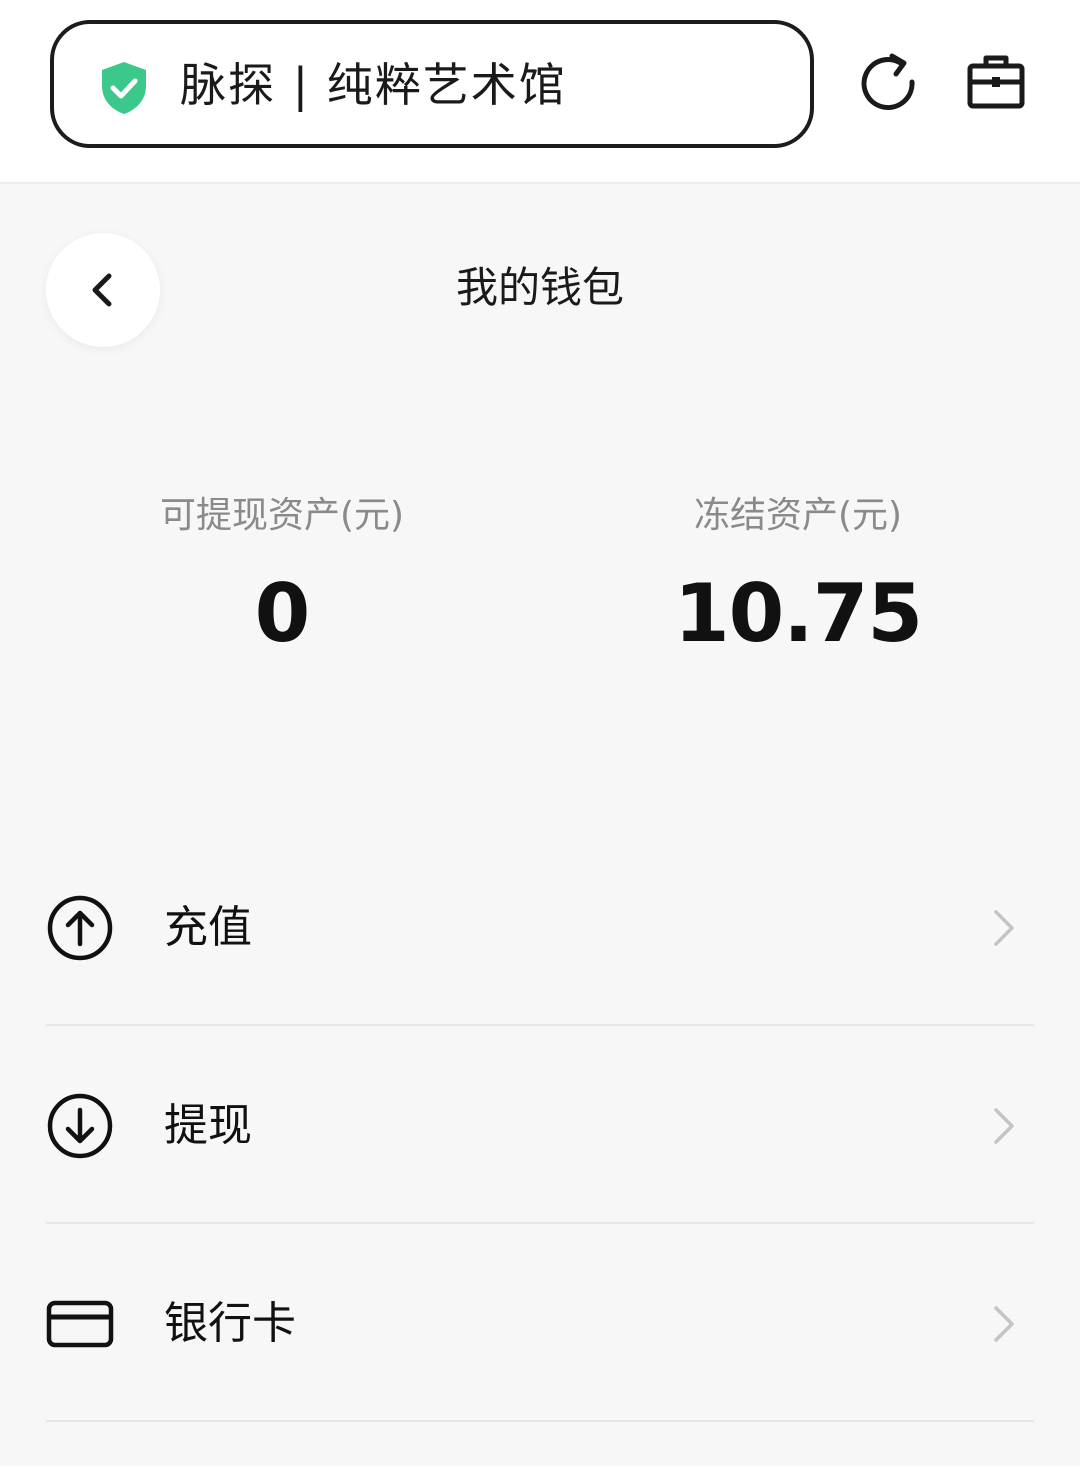 The height and width of the screenshot is (1466, 1080). Describe the element at coordinates (798, 515) in the screenshot. I see `frozen-label: 冻结资产(元)` at that location.